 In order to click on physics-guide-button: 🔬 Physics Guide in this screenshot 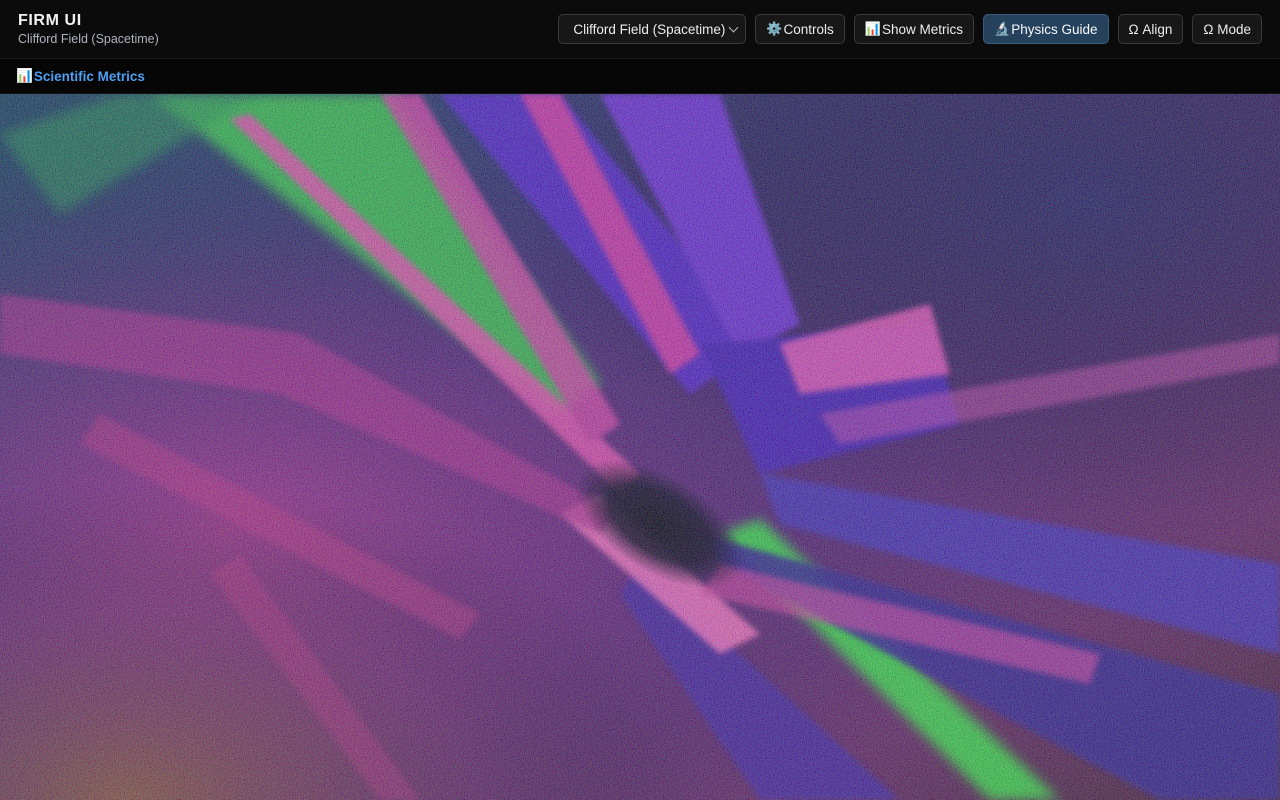, I will do `click(1046, 29)`.